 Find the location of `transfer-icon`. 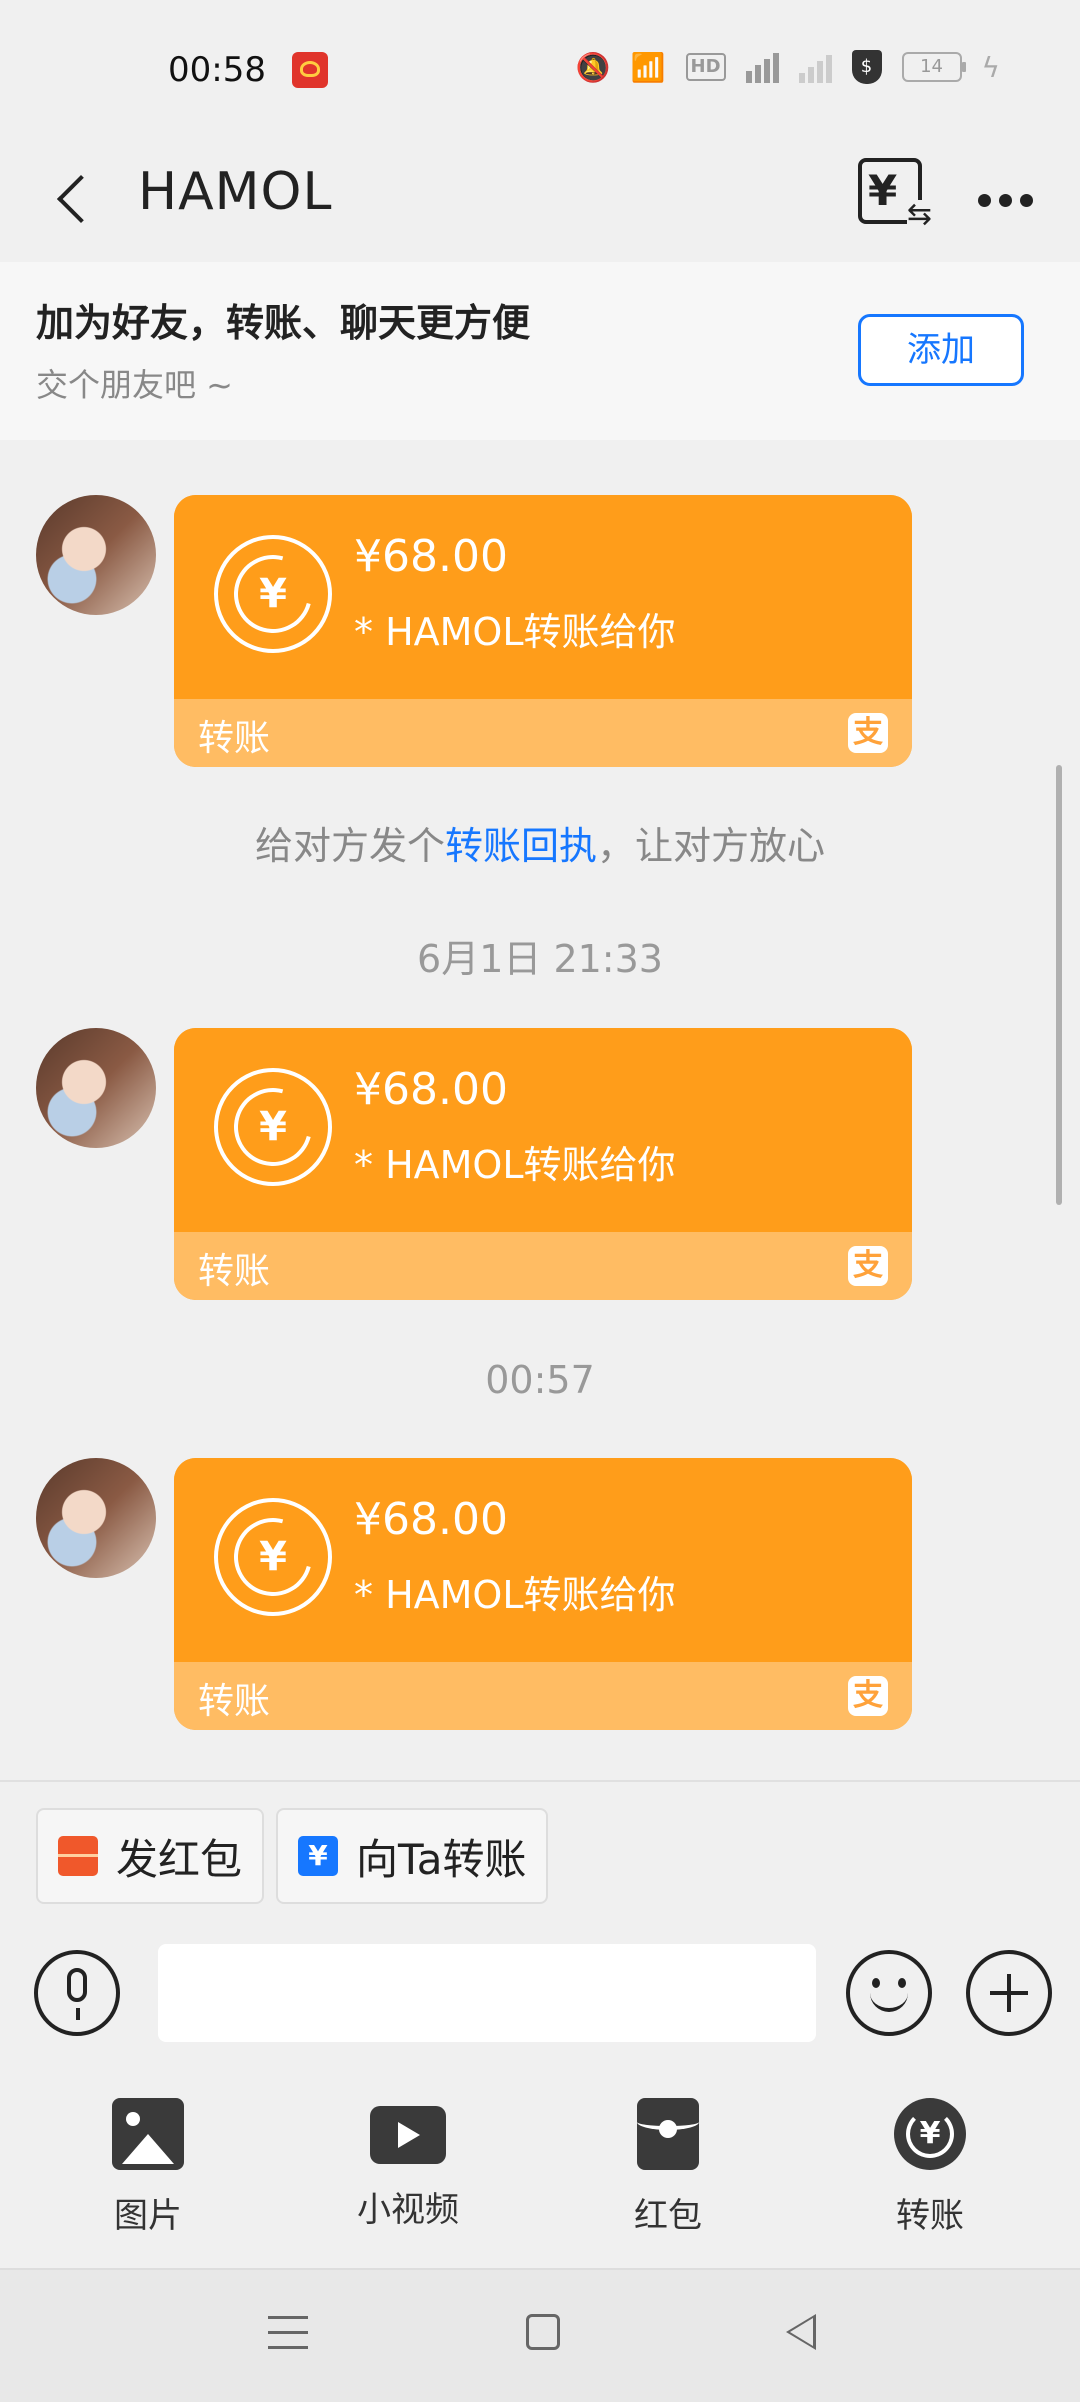

transfer-icon is located at coordinates (930, 2134).